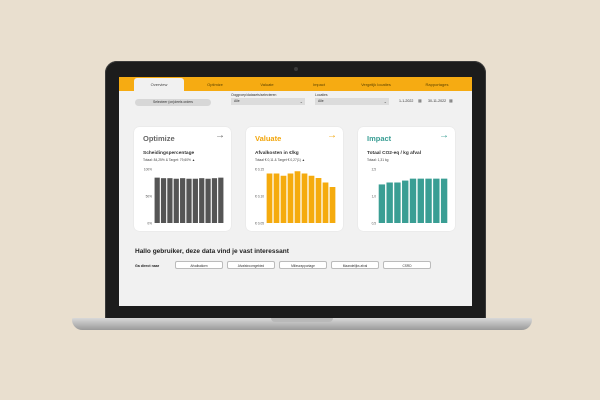 The image size is (600, 400). I want to click on laptop-notch, so click(302, 320).